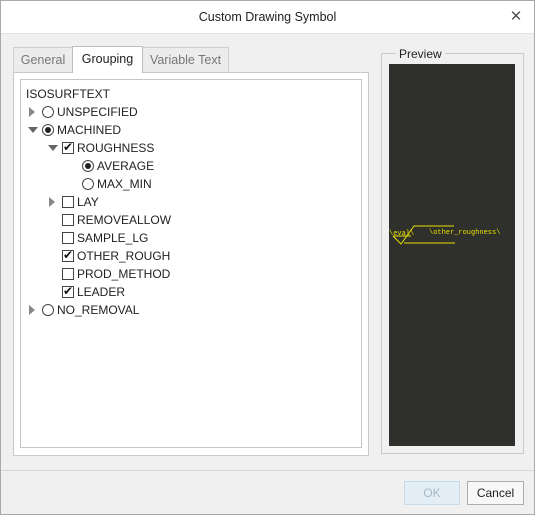 The height and width of the screenshot is (515, 535). Describe the element at coordinates (186, 220) in the screenshot. I see `tree-node-removeallow: REMOVEALLOW` at that location.